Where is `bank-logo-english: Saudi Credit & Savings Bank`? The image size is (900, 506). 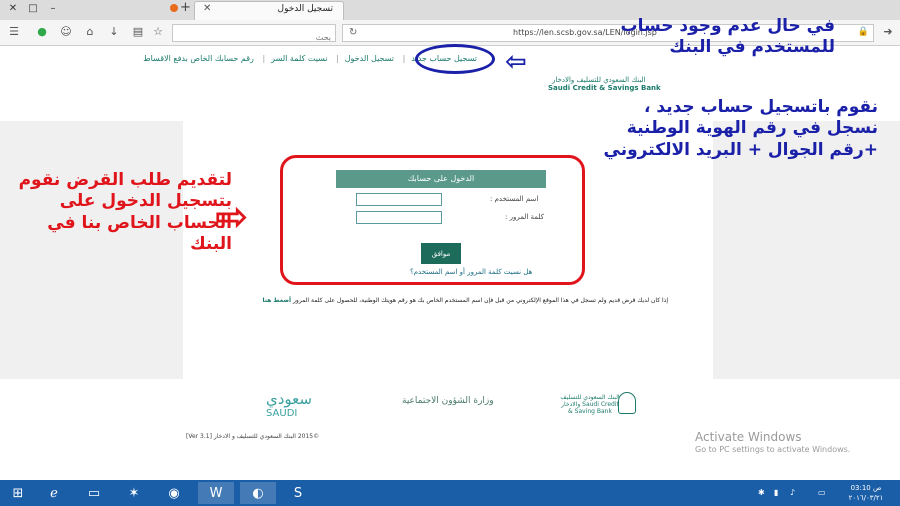
bank-logo-english: Saudi Credit & Savings Bank is located at coordinates (604, 88).